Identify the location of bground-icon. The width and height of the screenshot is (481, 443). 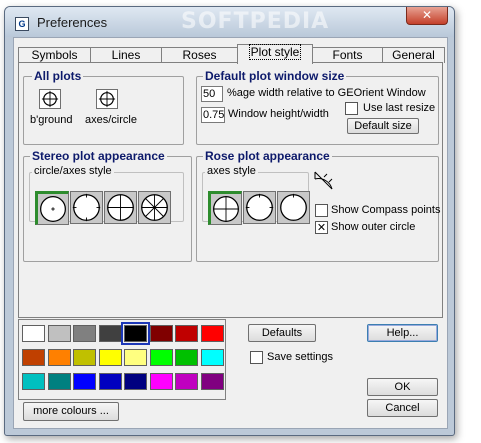
(50, 99).